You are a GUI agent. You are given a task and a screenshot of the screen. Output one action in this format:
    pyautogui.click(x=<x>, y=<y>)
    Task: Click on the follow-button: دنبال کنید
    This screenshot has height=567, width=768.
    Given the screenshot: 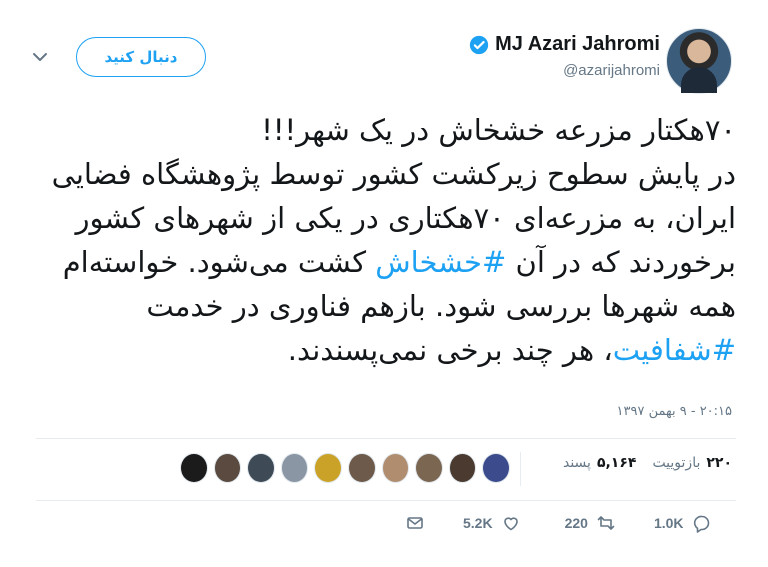 What is the action you would take?
    pyautogui.click(x=141, y=57)
    